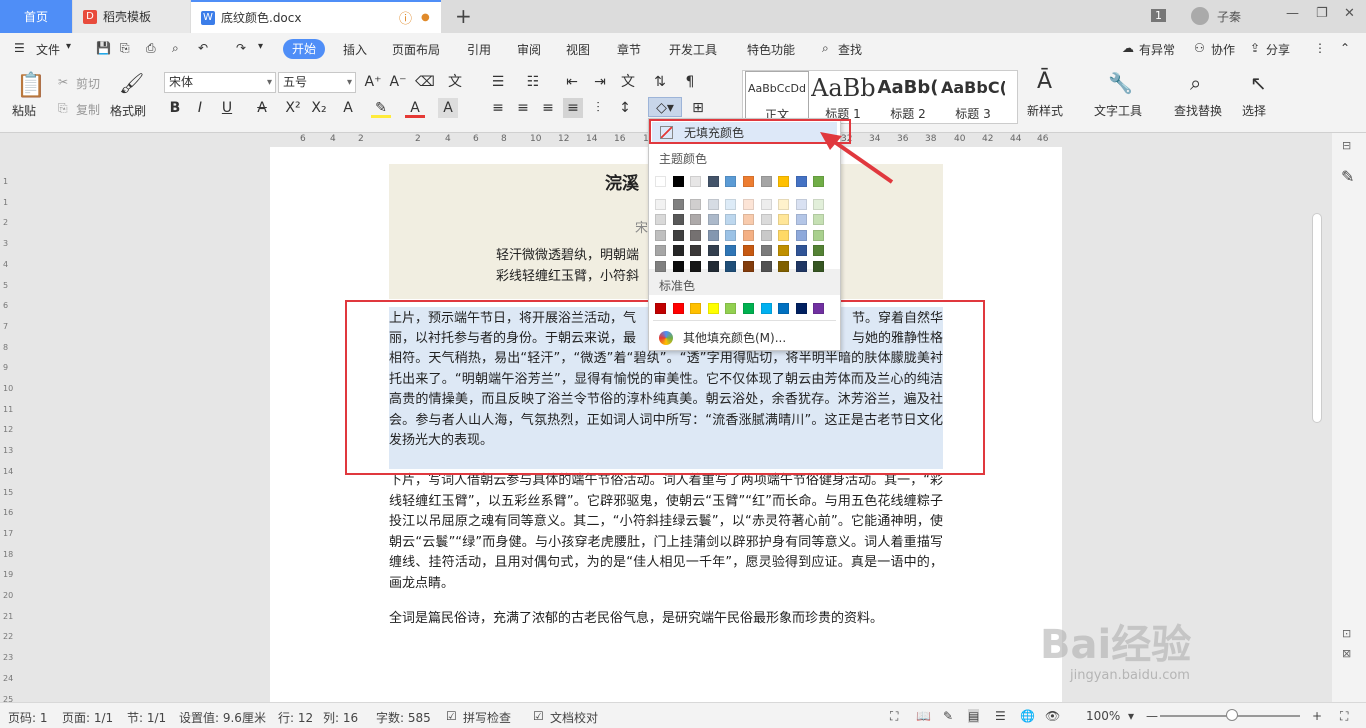 The image size is (1366, 728). I want to click on menu-page-layout: 页面布局, so click(416, 49).